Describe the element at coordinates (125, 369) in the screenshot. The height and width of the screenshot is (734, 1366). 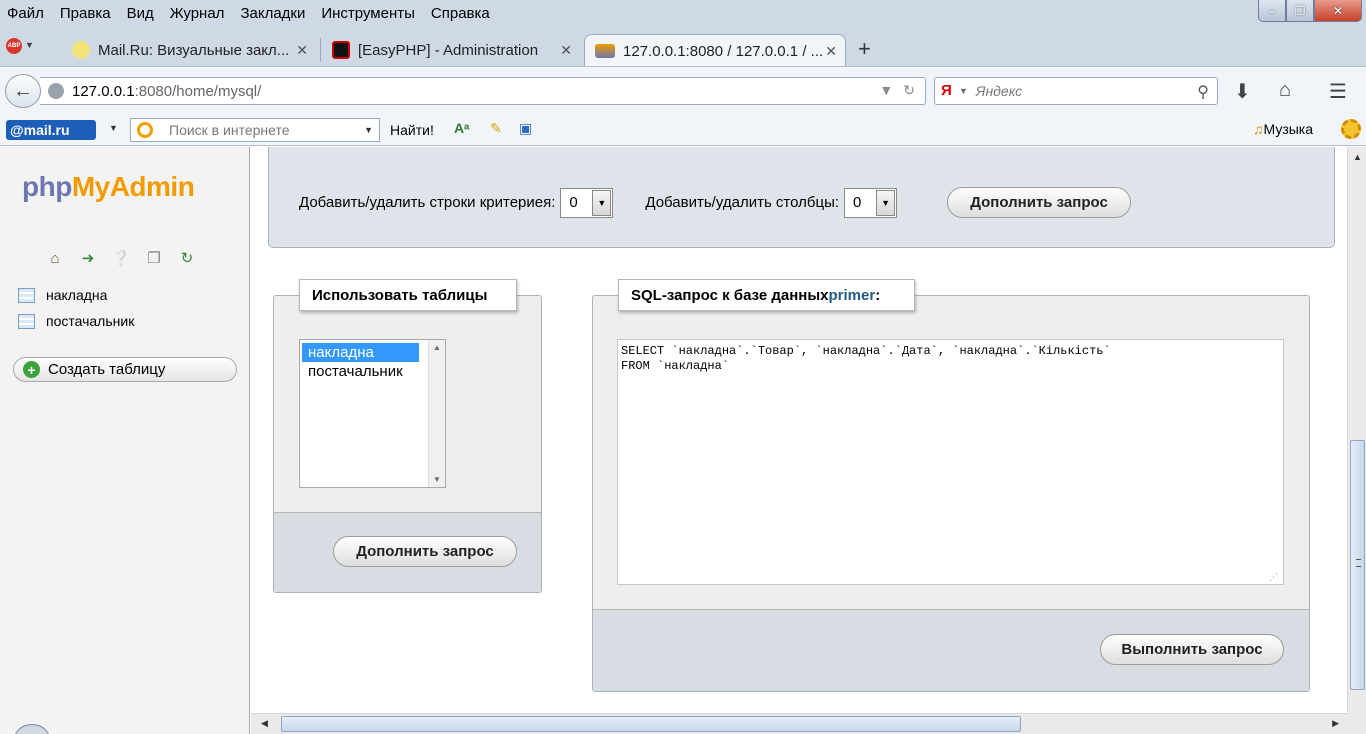
I see `create-table-button: + Создать таблицу` at that location.